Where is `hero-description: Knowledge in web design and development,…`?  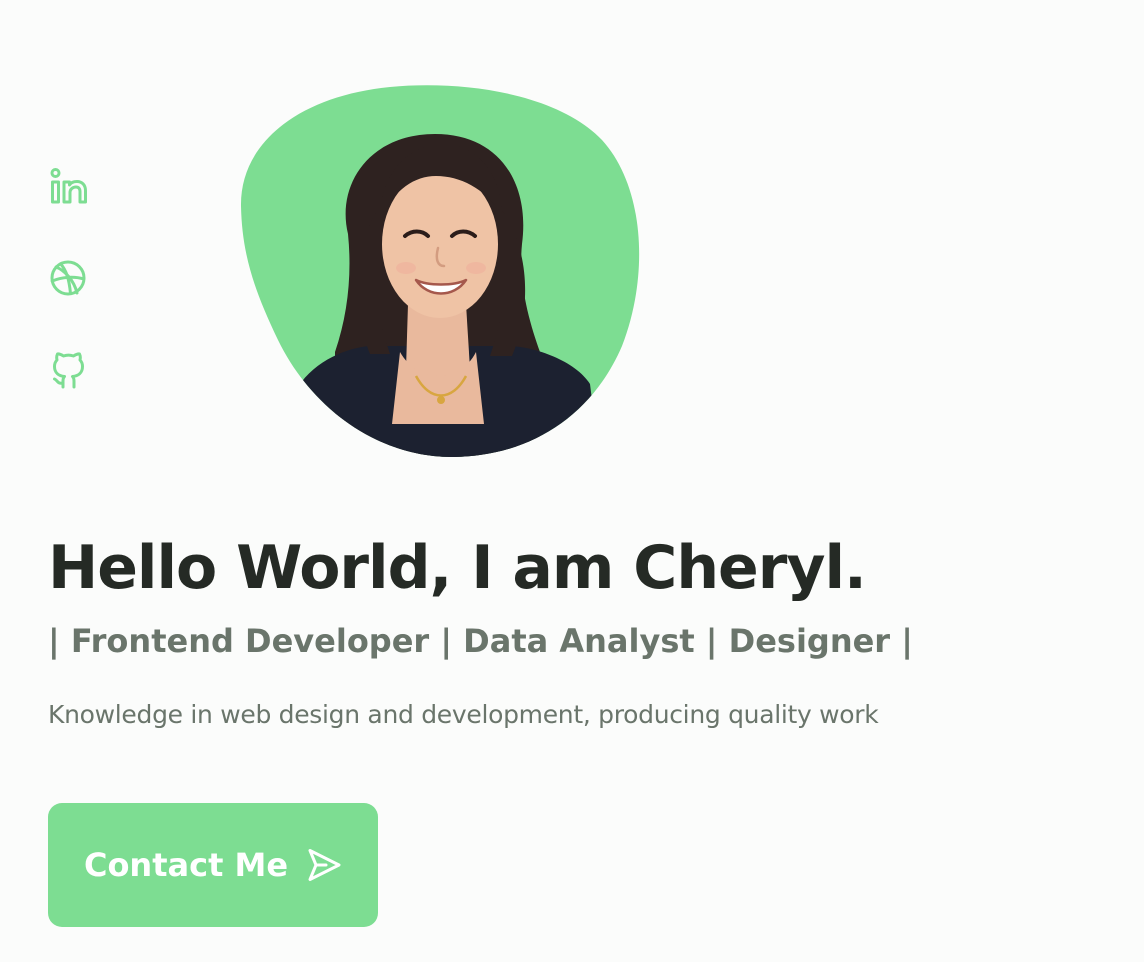
hero-description: Knowledge in web design and development,… is located at coordinates (463, 714).